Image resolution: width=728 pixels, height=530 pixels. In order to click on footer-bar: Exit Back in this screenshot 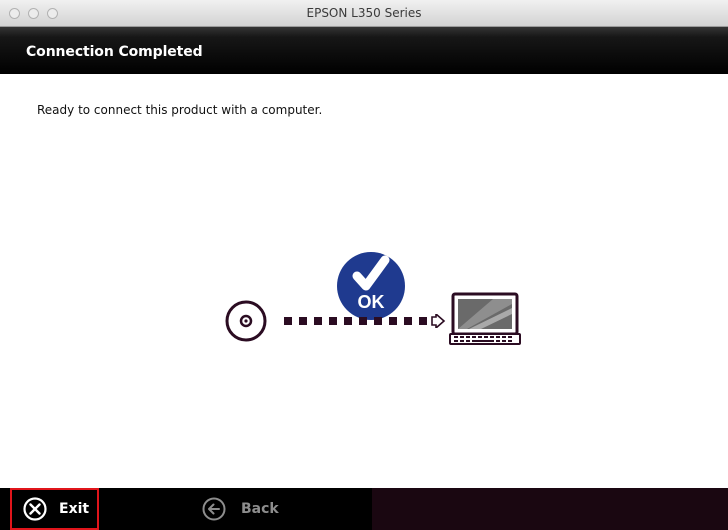, I will do `click(364, 509)`.